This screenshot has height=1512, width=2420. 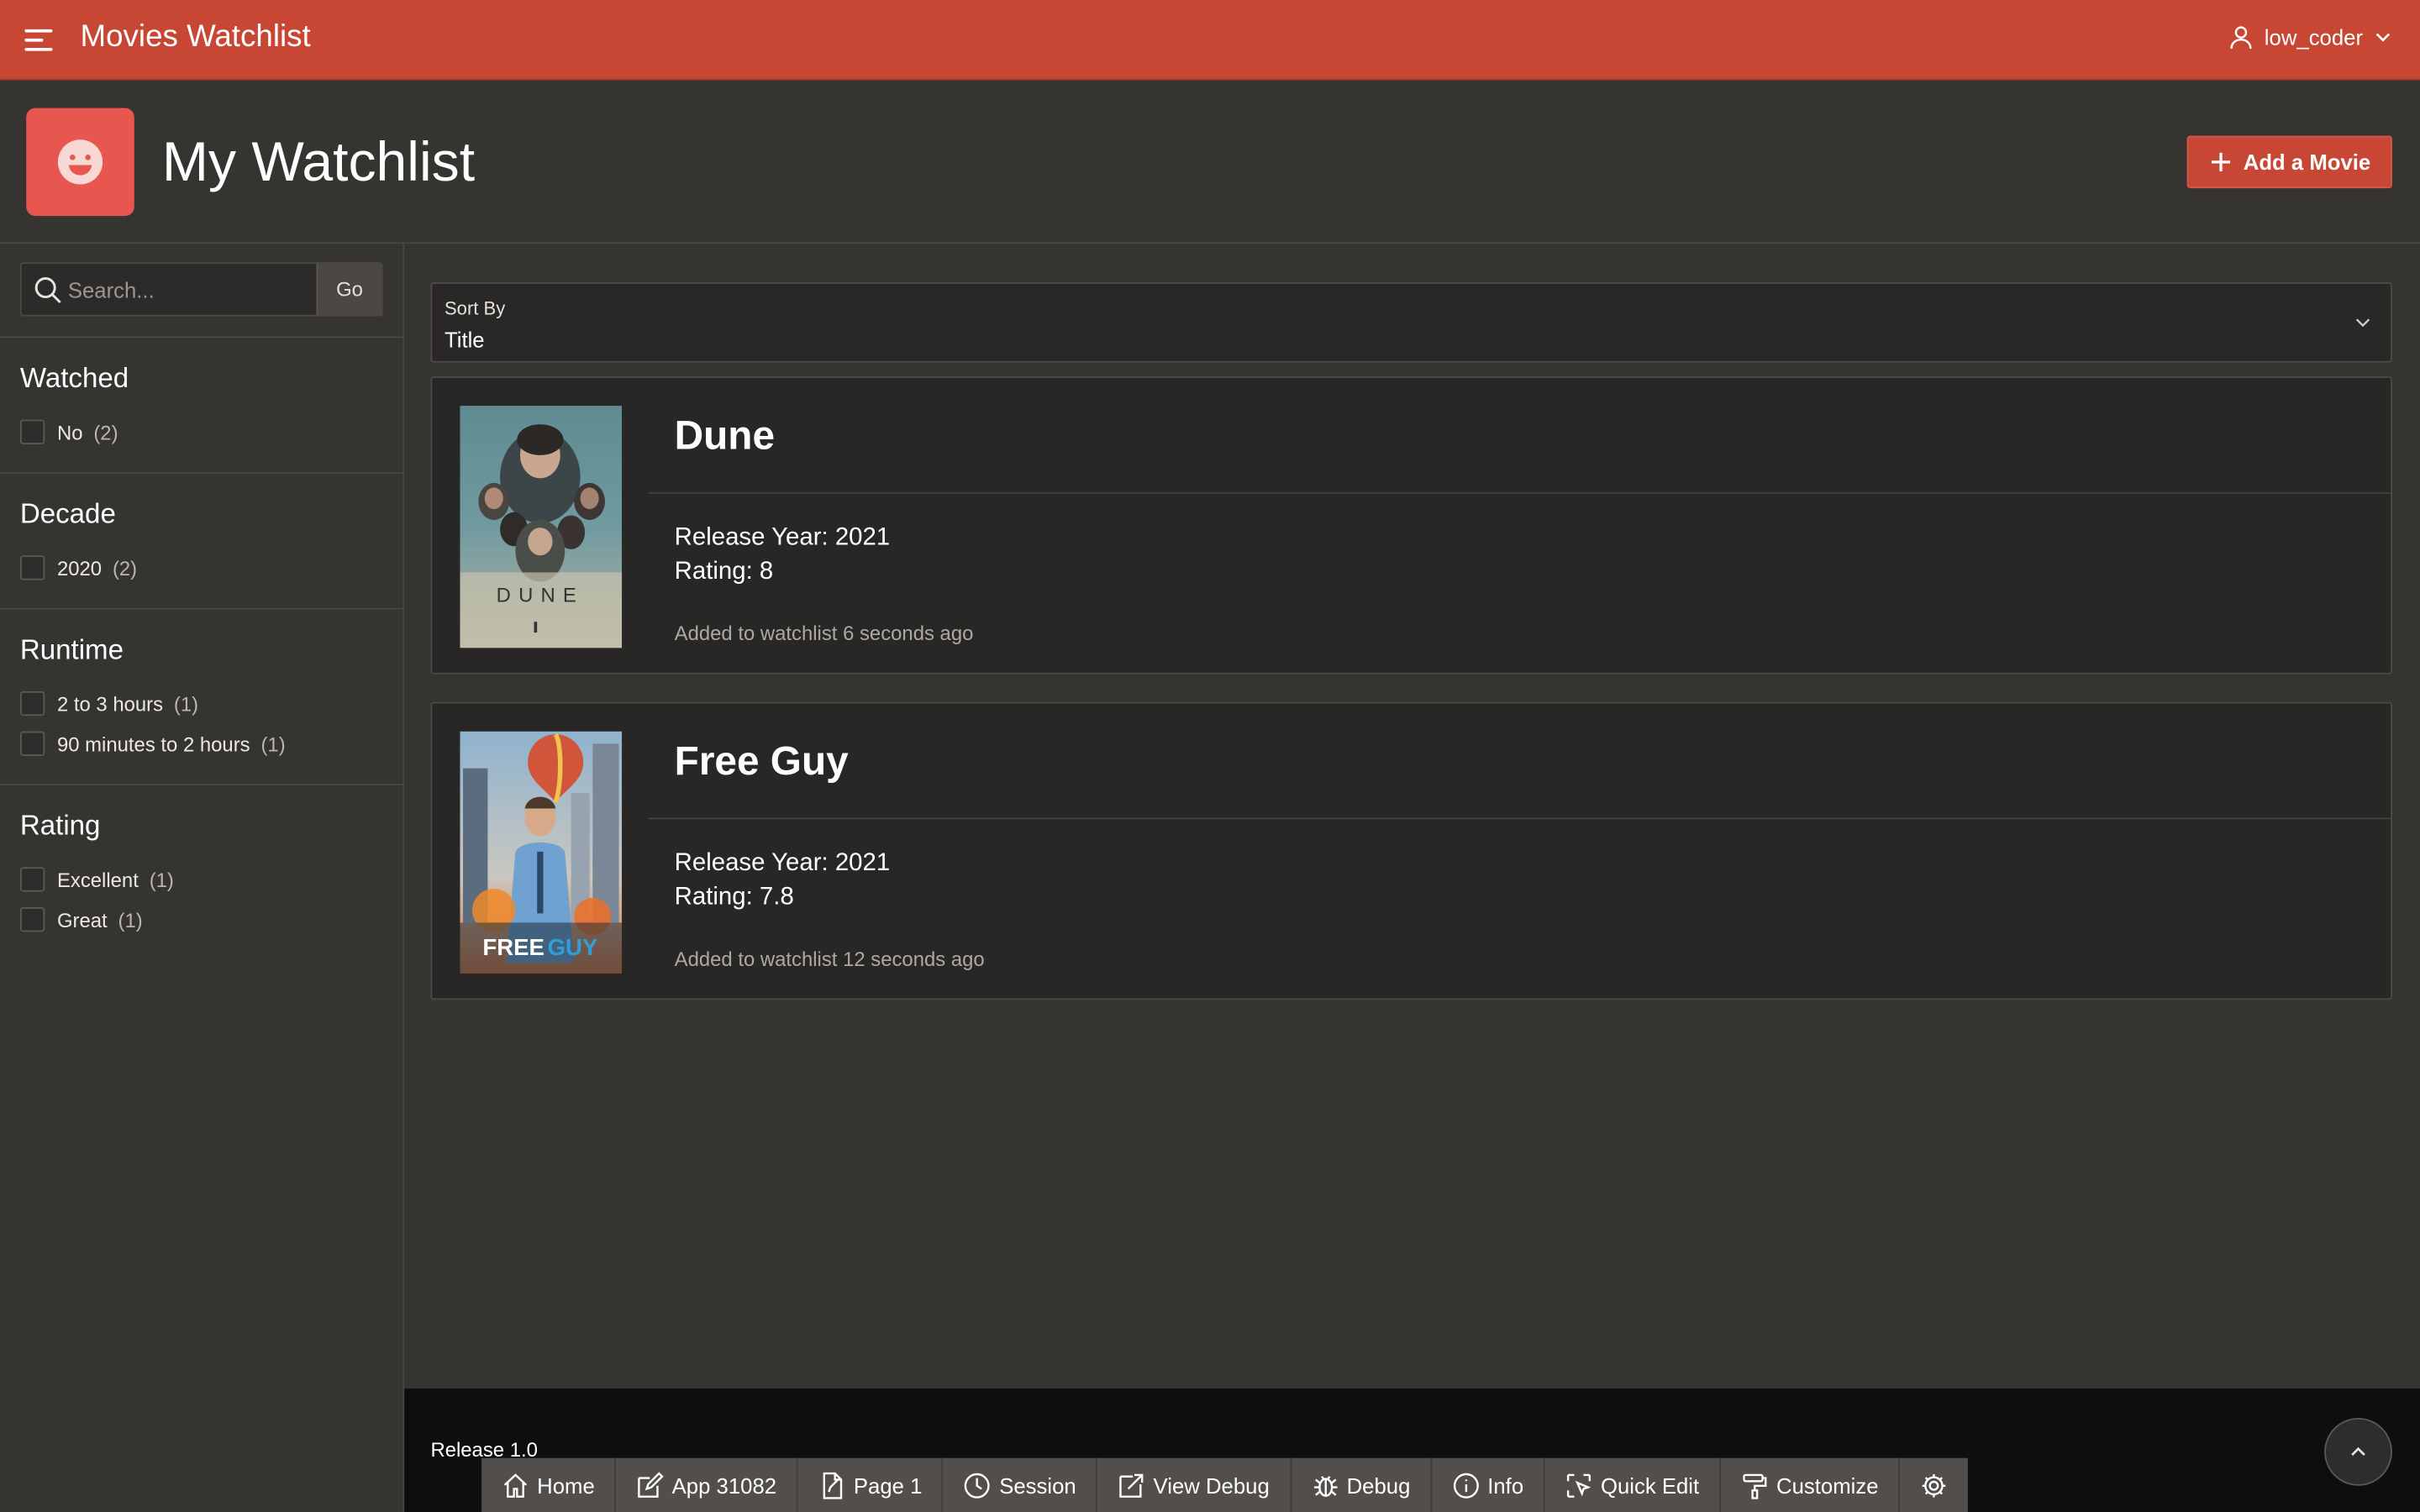 What do you see at coordinates (540, 595) in the screenshot?
I see `poster-title: DUNE` at bounding box center [540, 595].